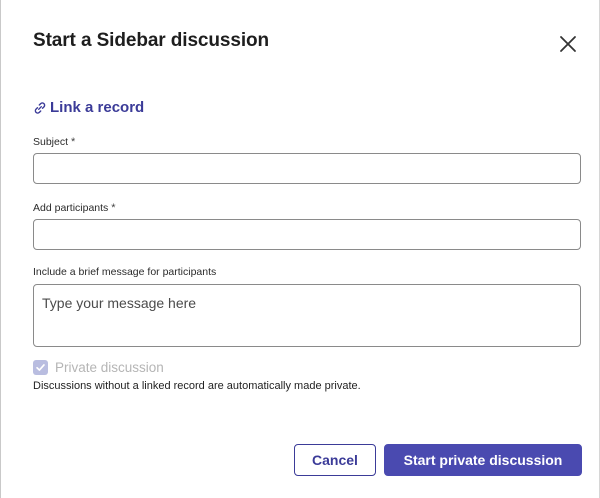 This screenshot has height=498, width=600. I want to click on start-private-discussion-button: Start private discussion, so click(483, 460).